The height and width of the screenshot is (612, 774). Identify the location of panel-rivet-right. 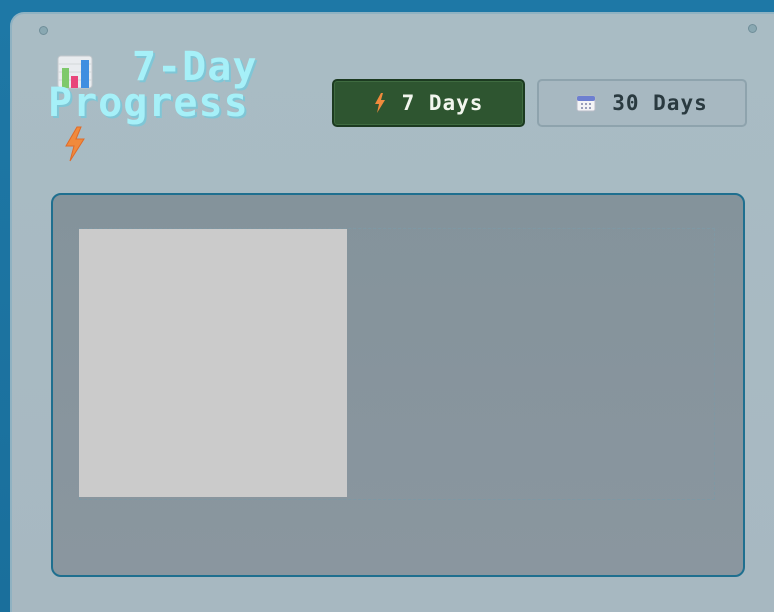
(752, 28).